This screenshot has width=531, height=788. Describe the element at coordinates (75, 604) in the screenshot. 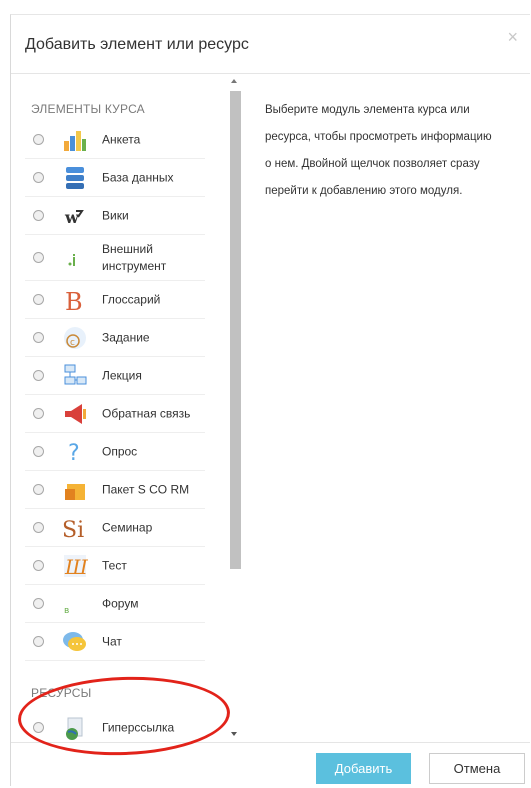

I see `forum-icon: в` at that location.